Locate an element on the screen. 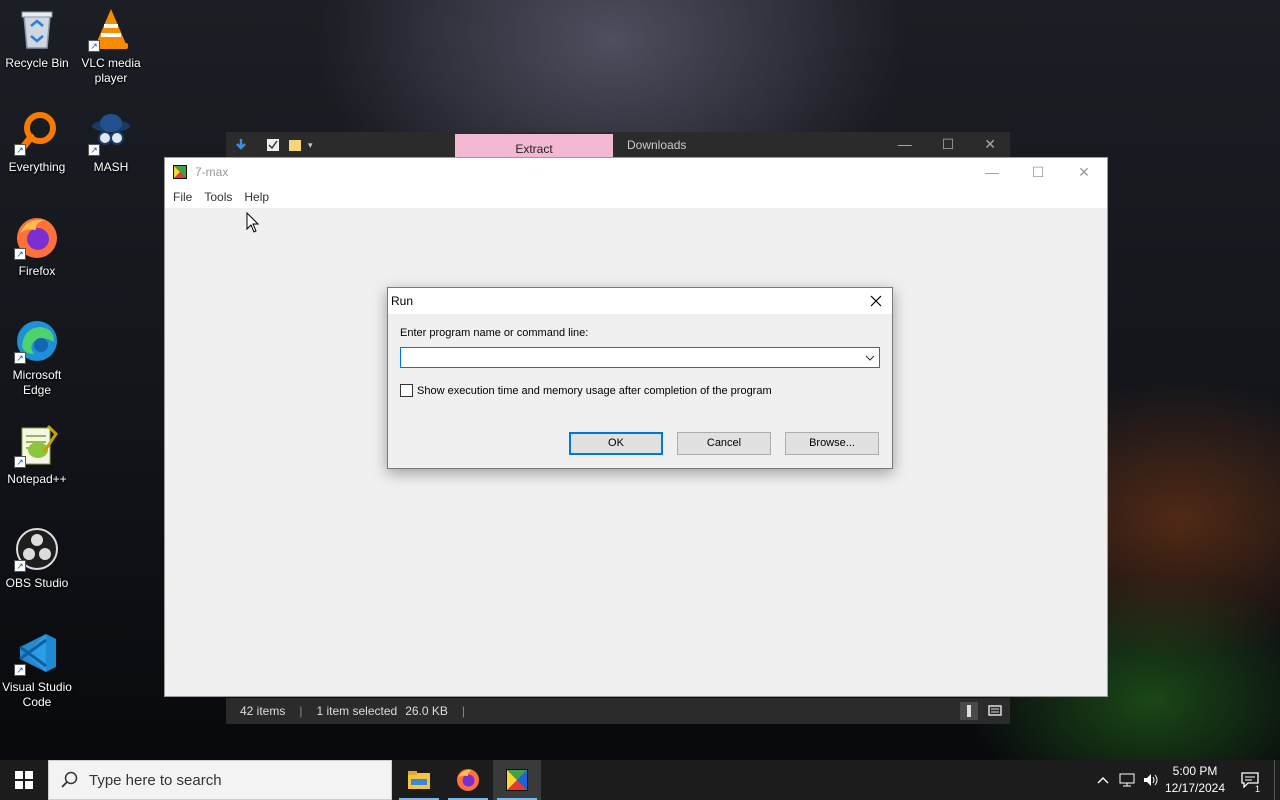 This screenshot has width=1280, height=800. run-dialog-title: Run is located at coordinates (402, 301).